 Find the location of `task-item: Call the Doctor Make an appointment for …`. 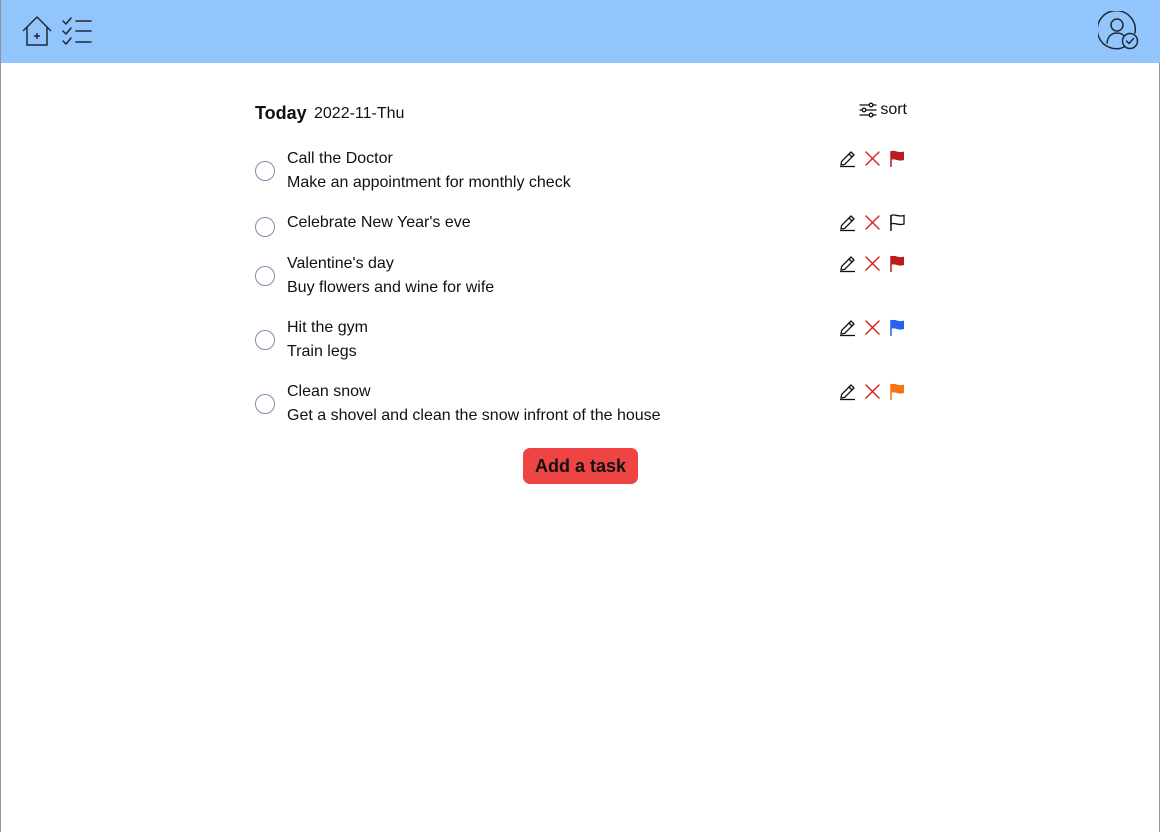

task-item: Call the Doctor Make an appointment for … is located at coordinates (581, 180).